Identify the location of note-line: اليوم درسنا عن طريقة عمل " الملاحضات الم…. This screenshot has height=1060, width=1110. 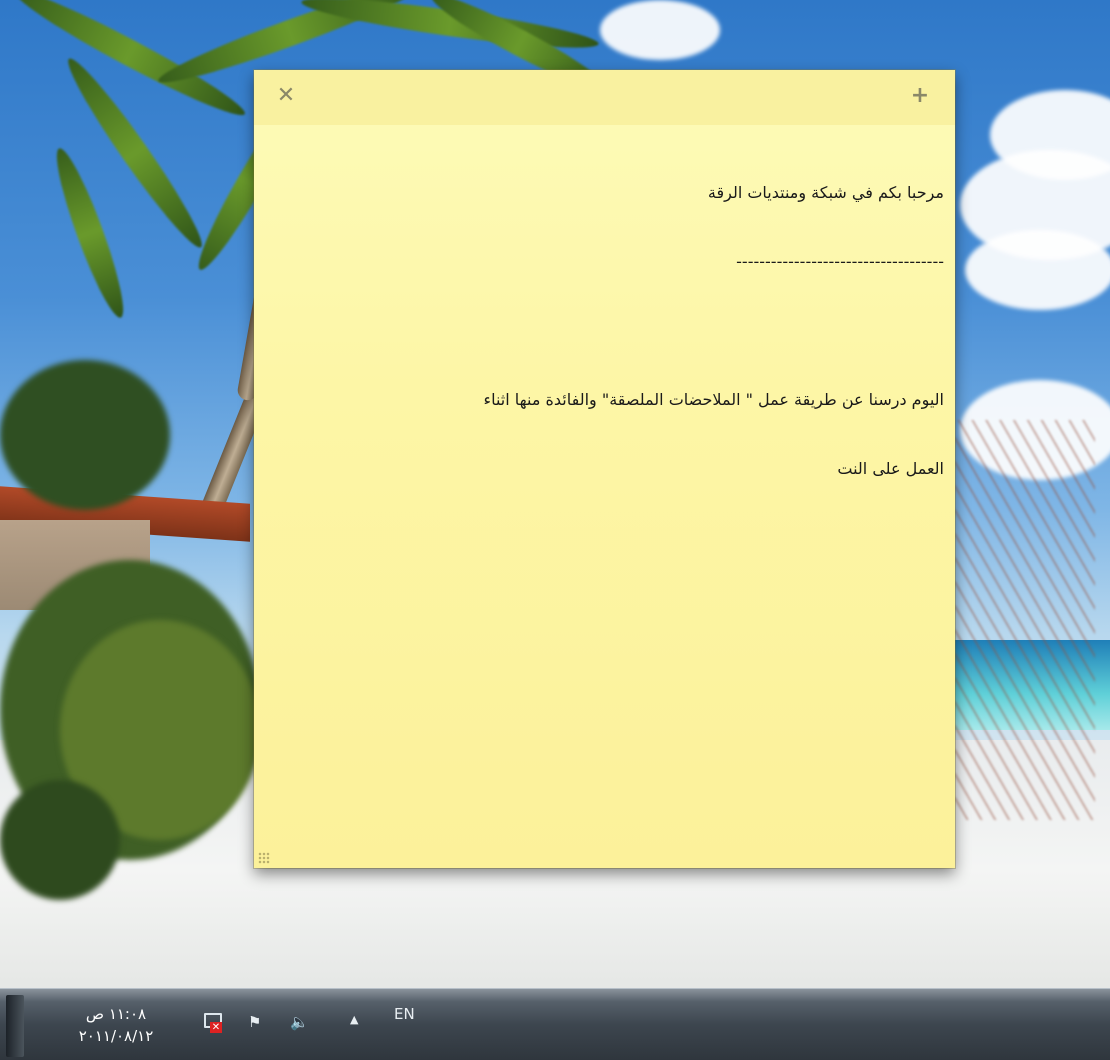
(713, 399).